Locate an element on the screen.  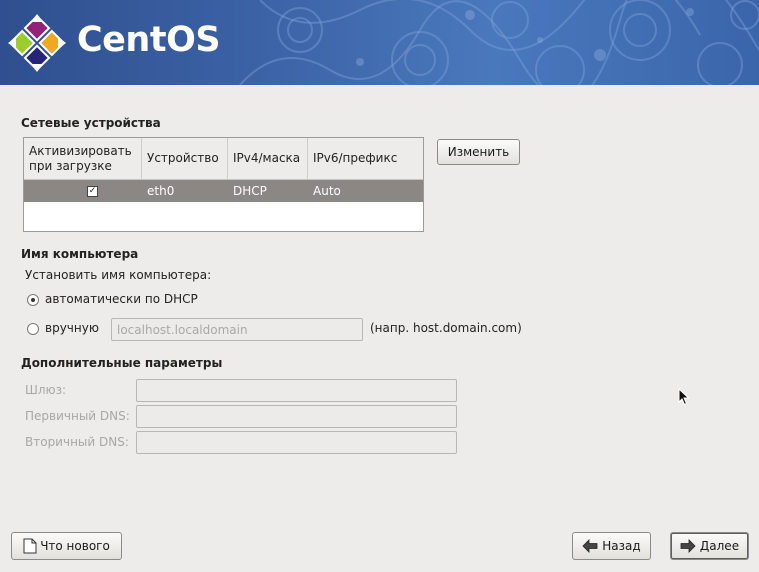
ipv4-cell: DHCP is located at coordinates (250, 191).